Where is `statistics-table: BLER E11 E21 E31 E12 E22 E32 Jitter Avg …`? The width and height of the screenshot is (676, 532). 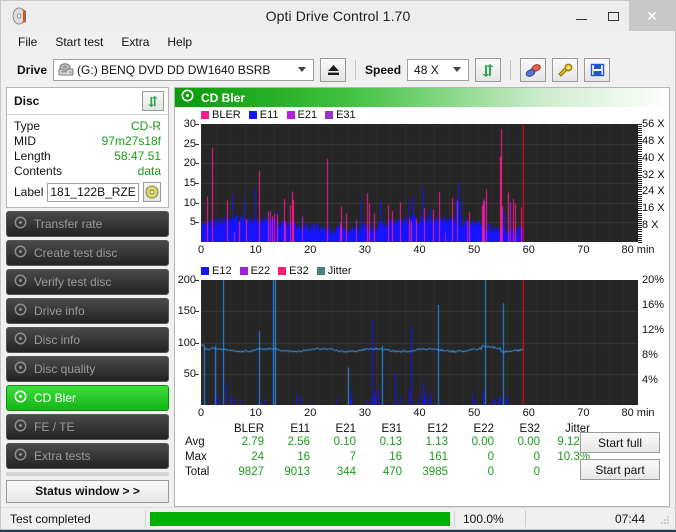 statistics-table: BLER E11 E21 E31 E12 E22 E32 Jitter Avg … is located at coordinates (389, 451).